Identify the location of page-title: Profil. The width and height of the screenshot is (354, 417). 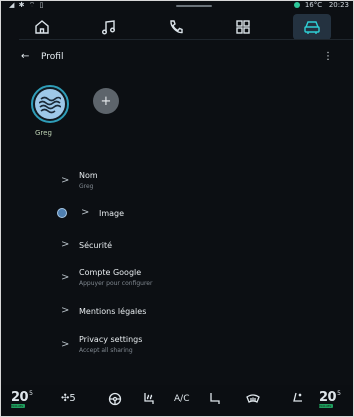
(52, 57).